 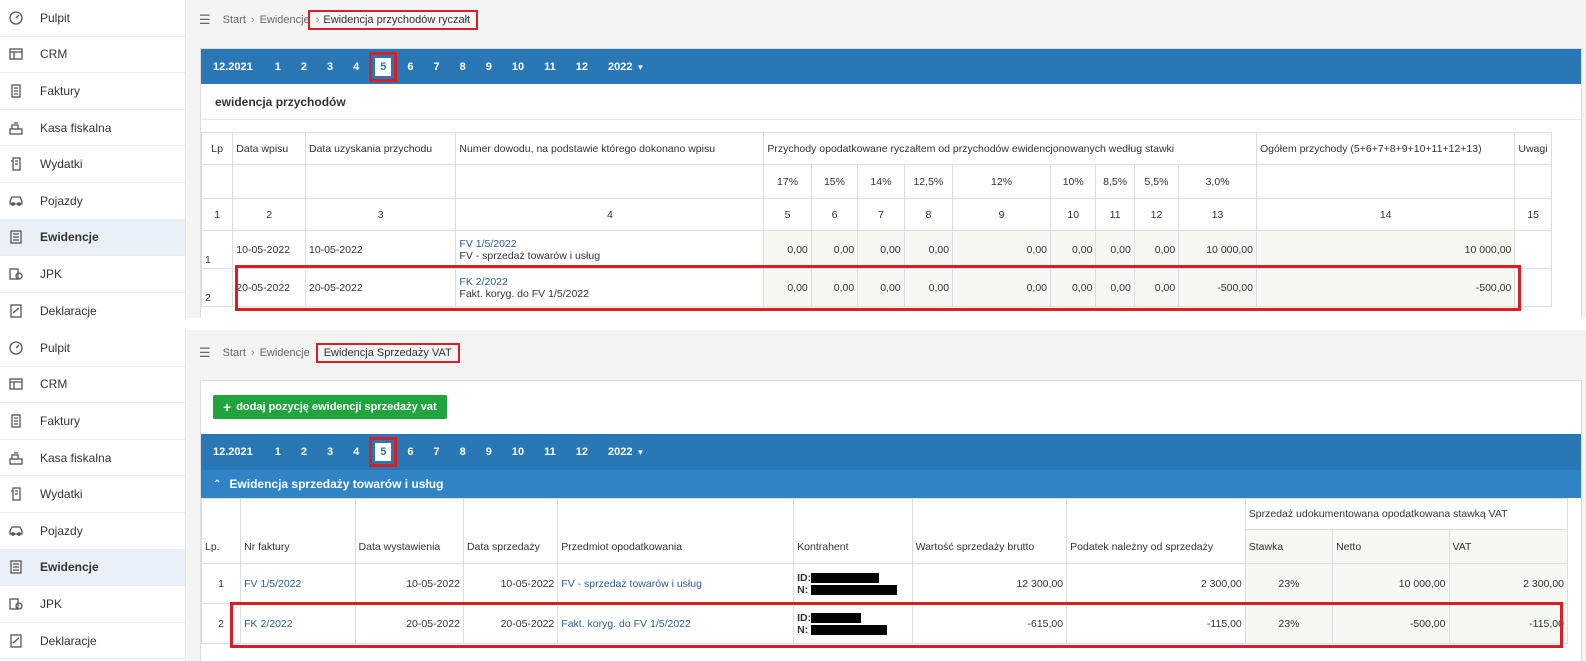 I want to click on document-link: FV 1/5/2022, so click(x=609, y=244).